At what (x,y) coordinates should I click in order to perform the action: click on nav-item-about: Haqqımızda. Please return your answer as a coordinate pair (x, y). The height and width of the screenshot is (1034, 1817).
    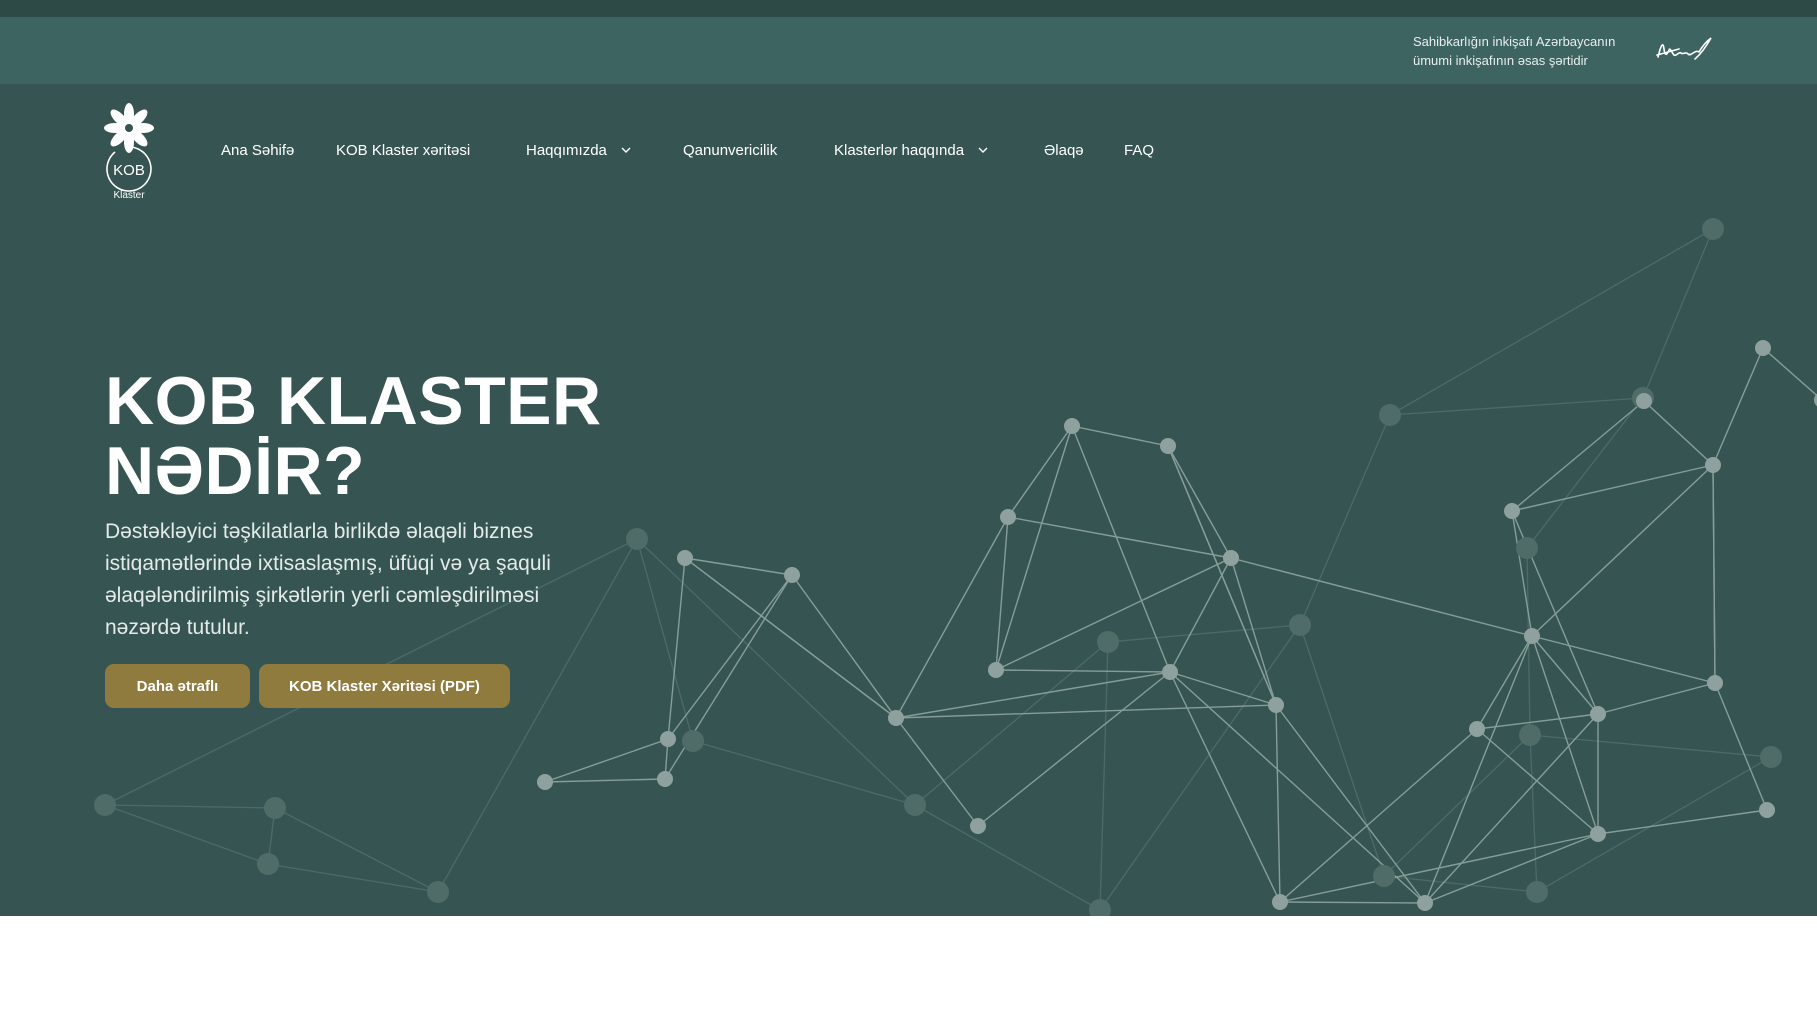
    Looking at the image, I should click on (579, 151).